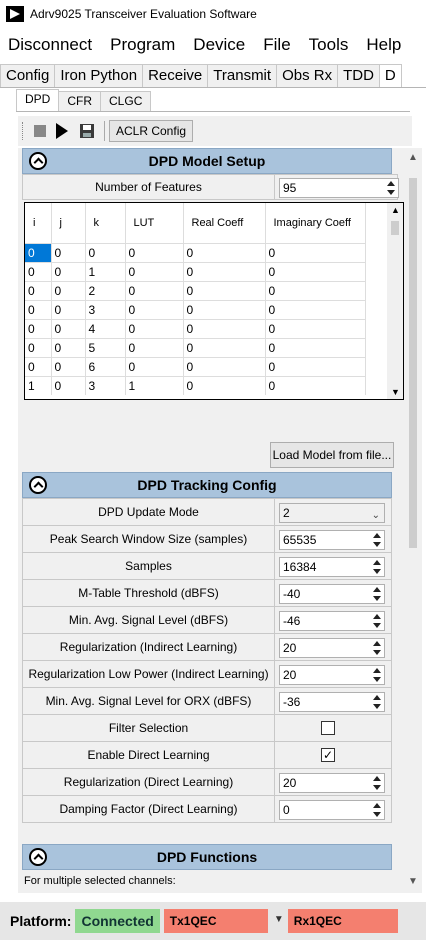 The height and width of the screenshot is (940, 426). Describe the element at coordinates (195, 366) in the screenshot. I see `table-row: 006000` at that location.